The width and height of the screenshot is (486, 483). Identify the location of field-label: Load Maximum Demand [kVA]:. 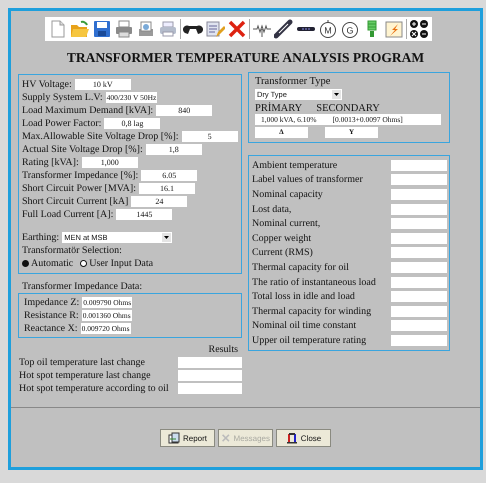
(88, 110).